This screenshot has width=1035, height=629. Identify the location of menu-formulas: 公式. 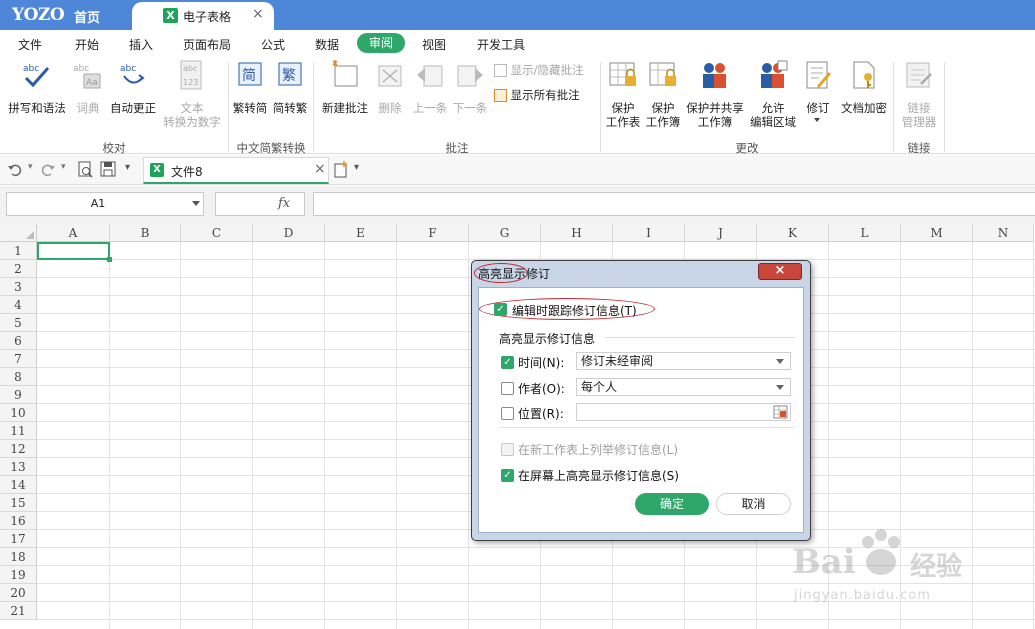
(273, 44).